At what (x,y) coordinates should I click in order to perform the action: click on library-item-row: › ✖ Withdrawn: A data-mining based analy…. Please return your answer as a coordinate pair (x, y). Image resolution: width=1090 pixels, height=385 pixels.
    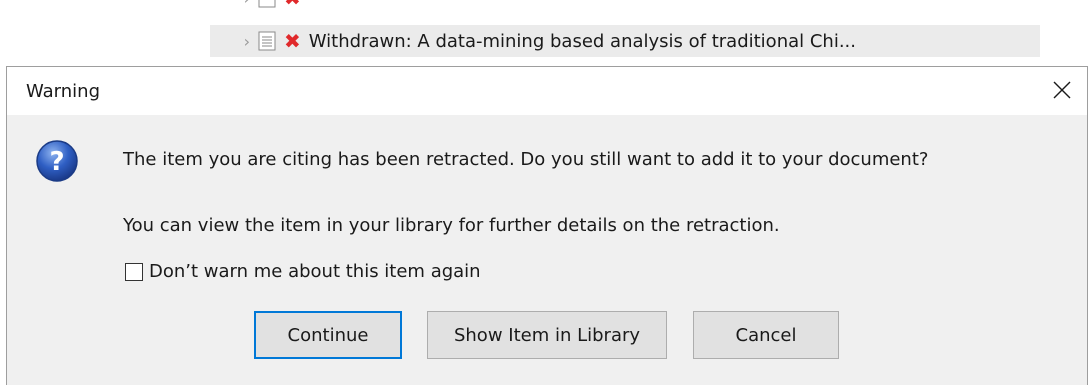
    Looking at the image, I should click on (625, 41).